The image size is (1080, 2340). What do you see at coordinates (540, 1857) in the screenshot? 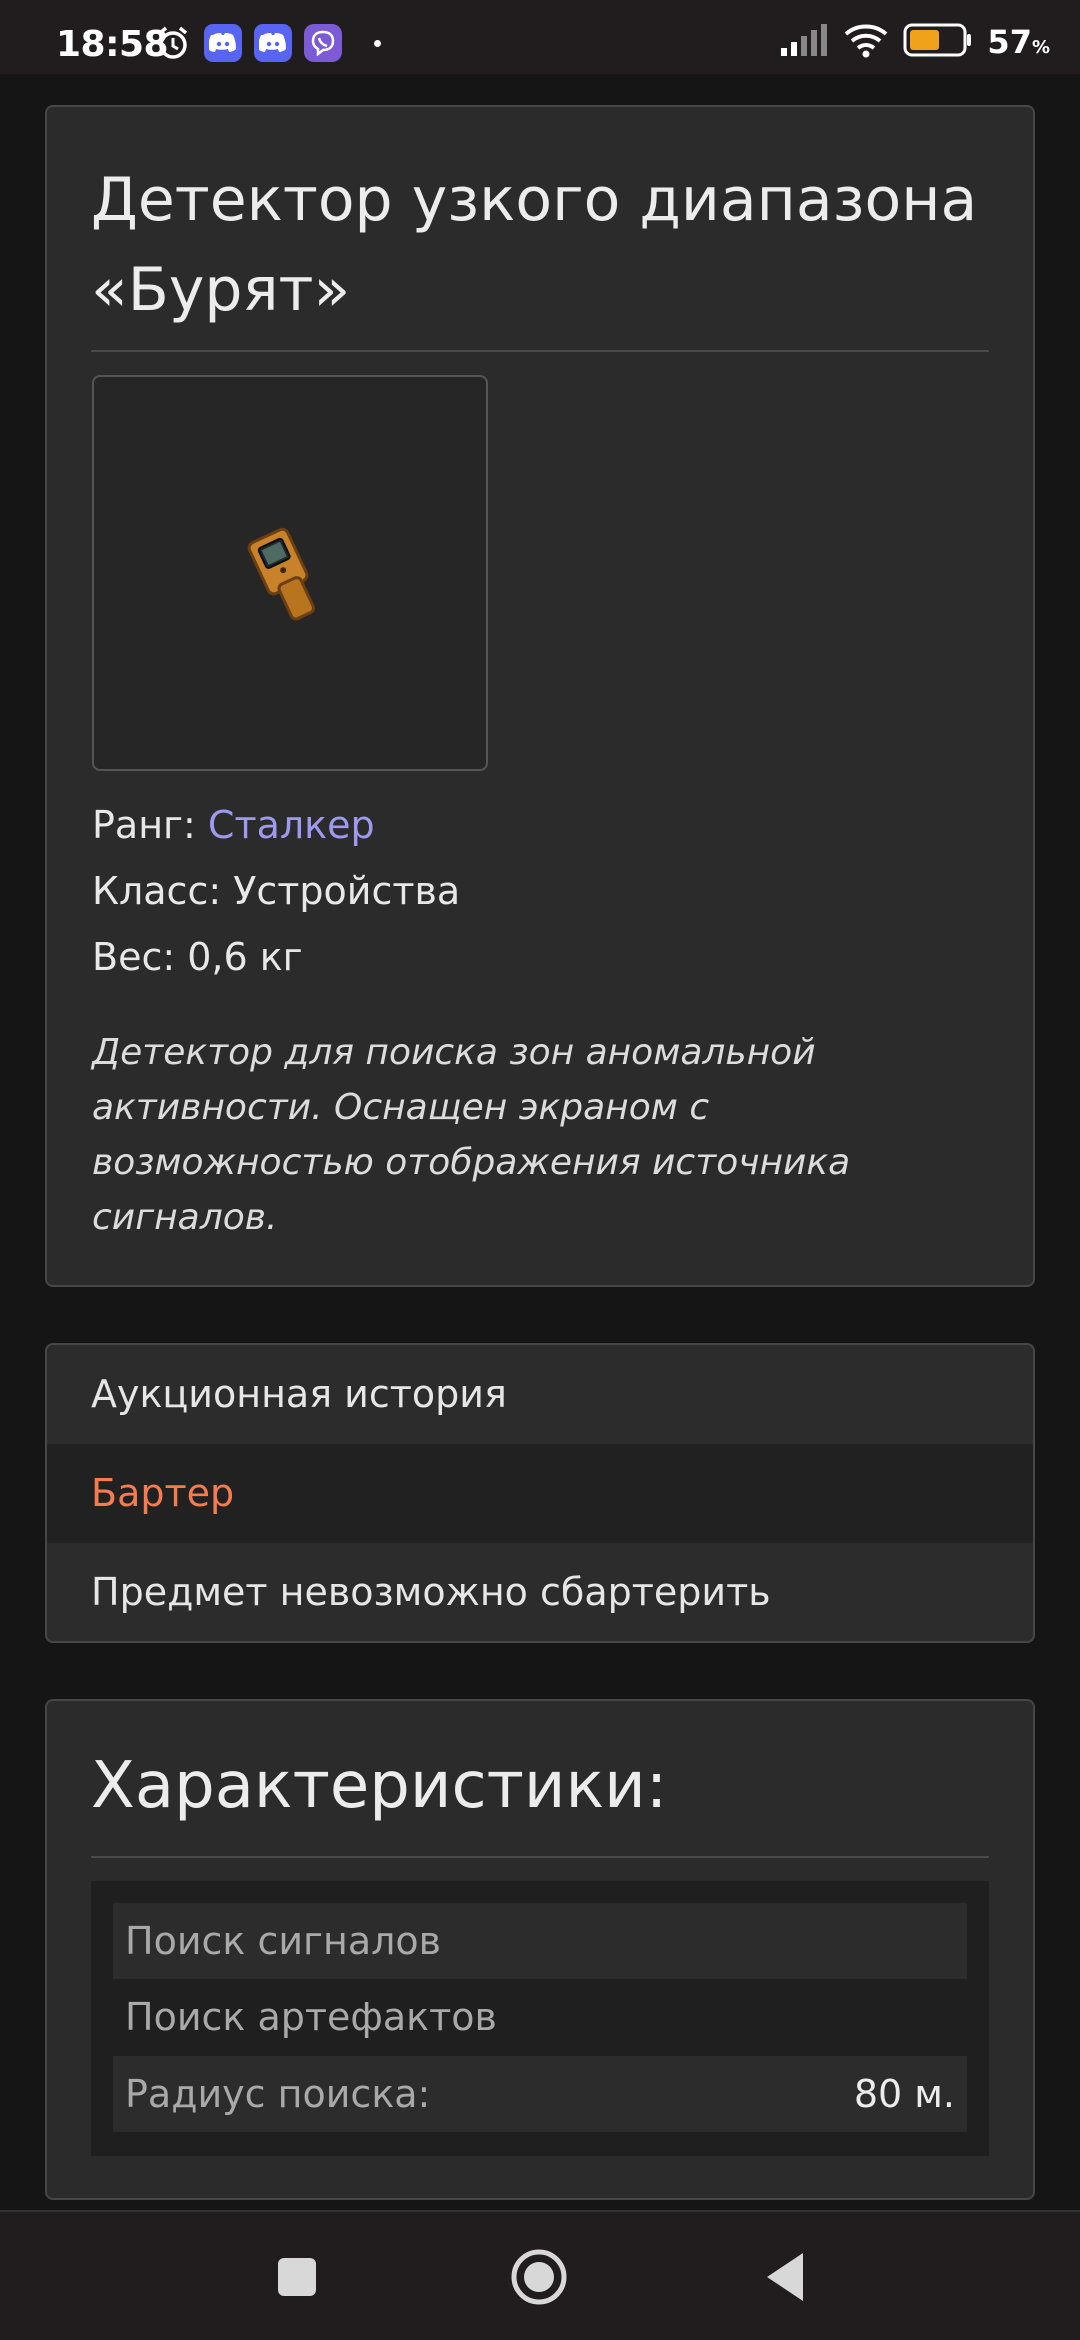
I see `stats-divider` at bounding box center [540, 1857].